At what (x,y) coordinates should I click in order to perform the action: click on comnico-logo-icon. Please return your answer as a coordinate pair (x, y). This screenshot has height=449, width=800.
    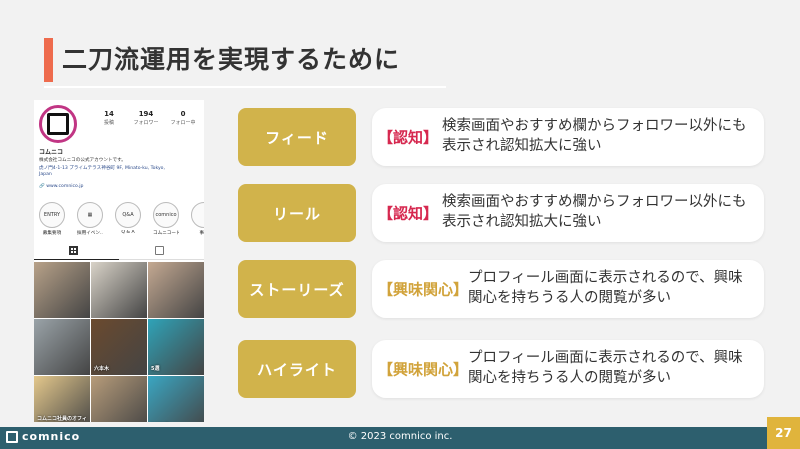
    Looking at the image, I should click on (58, 124).